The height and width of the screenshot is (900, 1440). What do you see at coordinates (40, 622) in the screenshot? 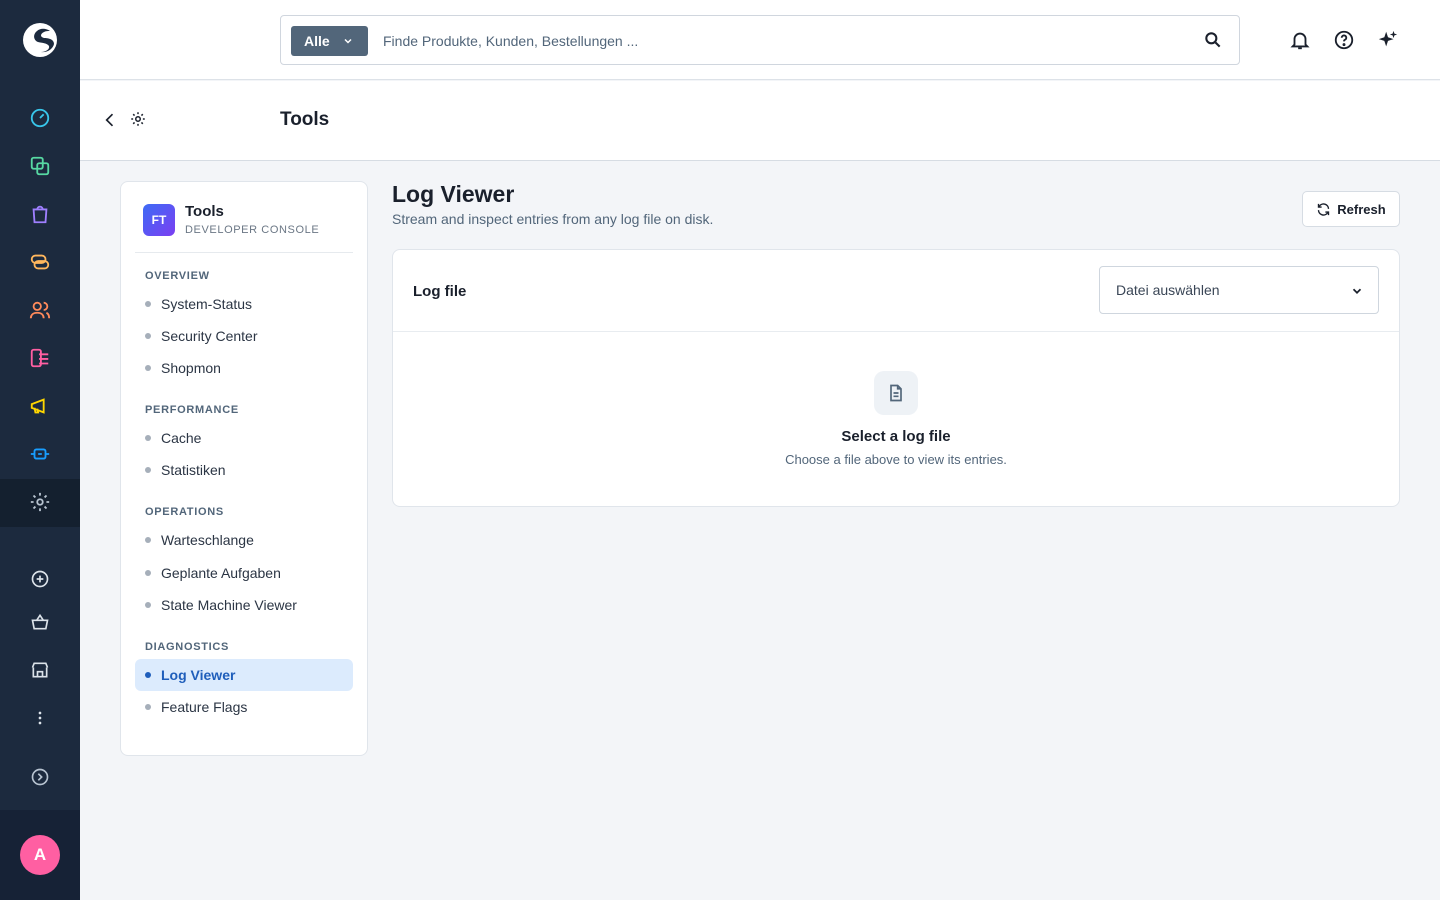
I see `basket-icon` at bounding box center [40, 622].